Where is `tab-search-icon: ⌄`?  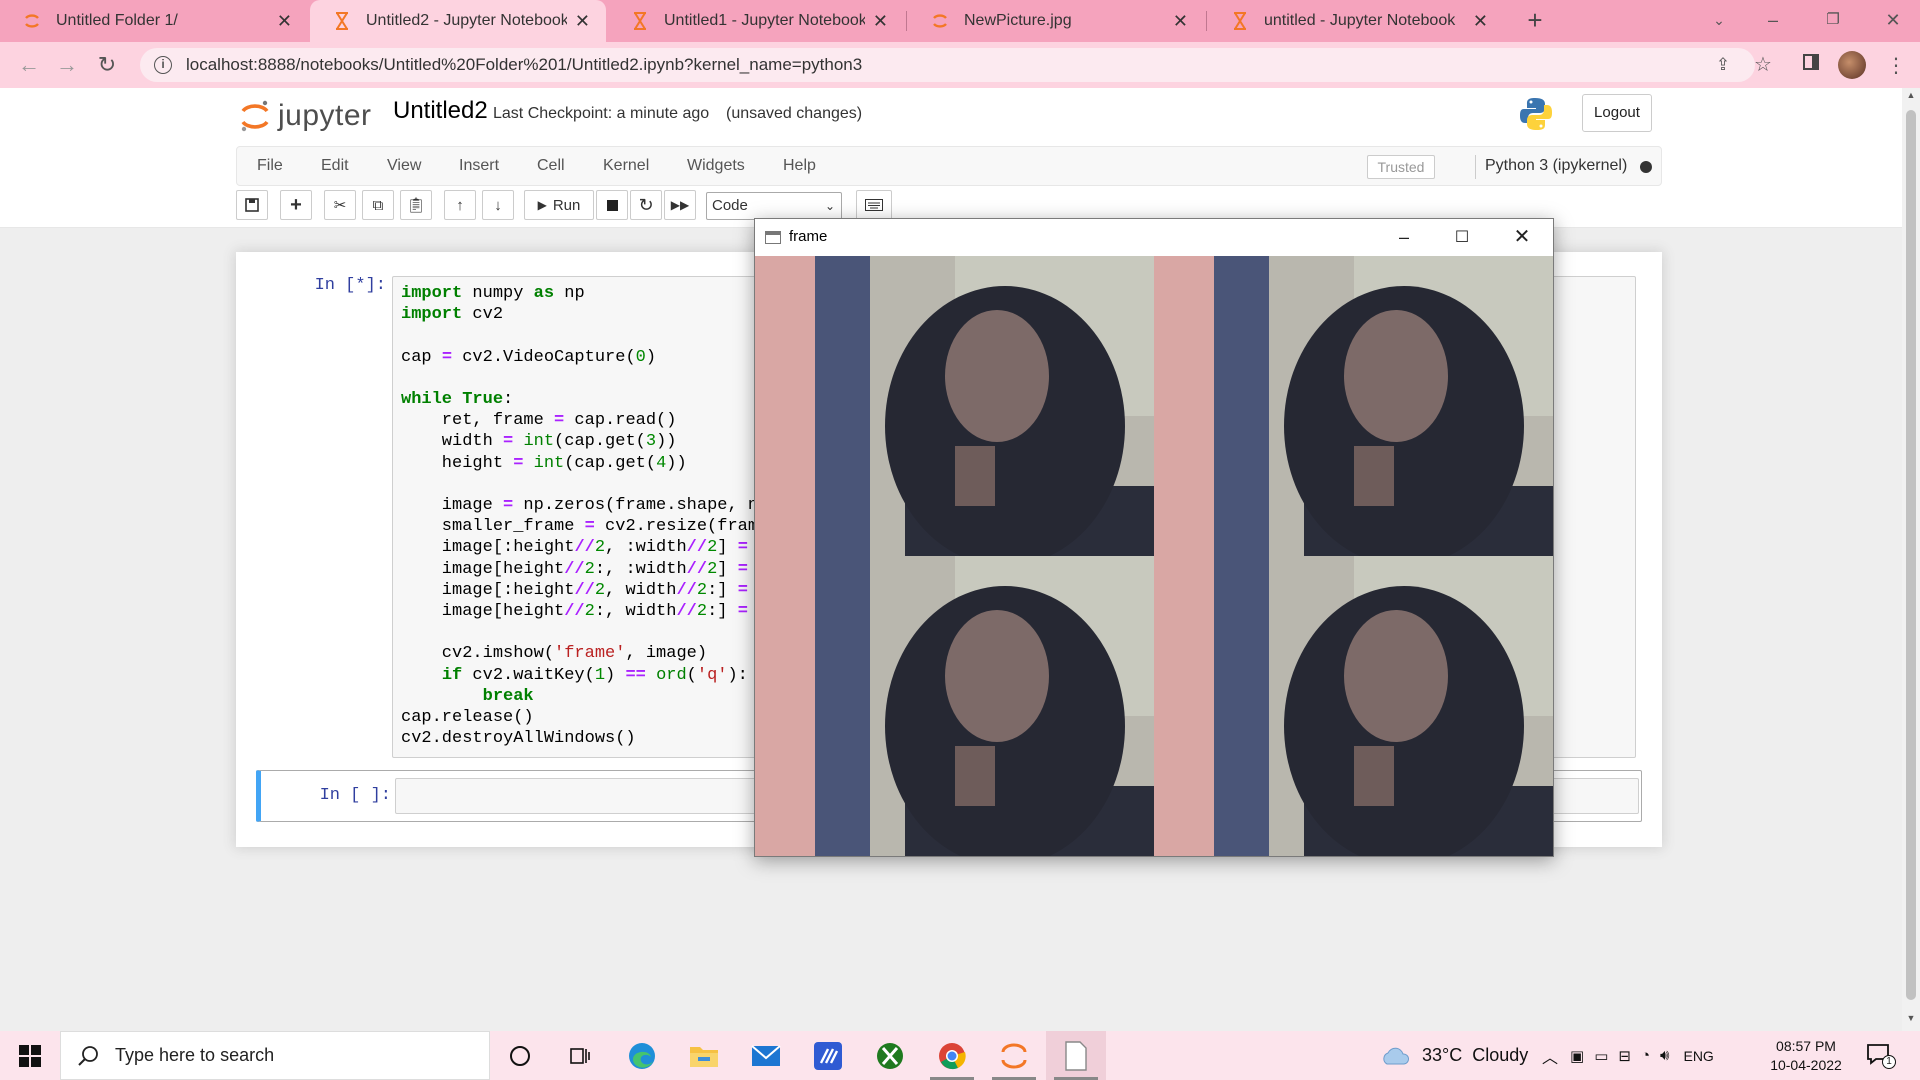
tab-search-icon: ⌄ is located at coordinates (1719, 21).